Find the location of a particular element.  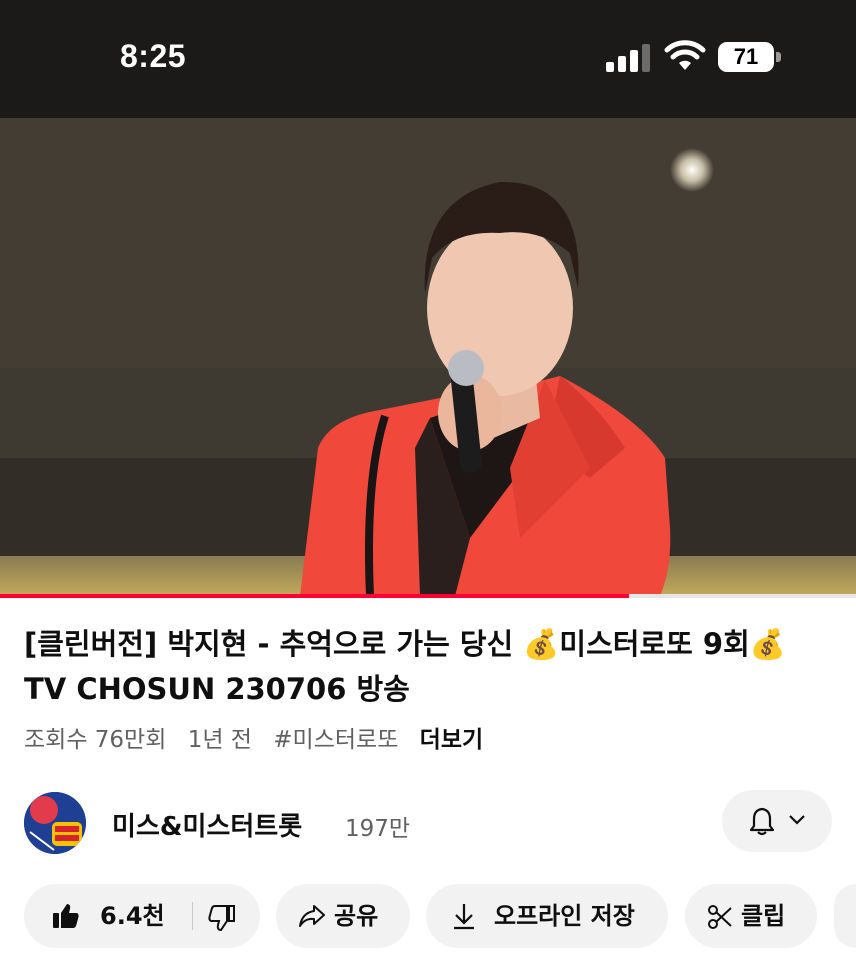

share-icon is located at coordinates (312, 916).